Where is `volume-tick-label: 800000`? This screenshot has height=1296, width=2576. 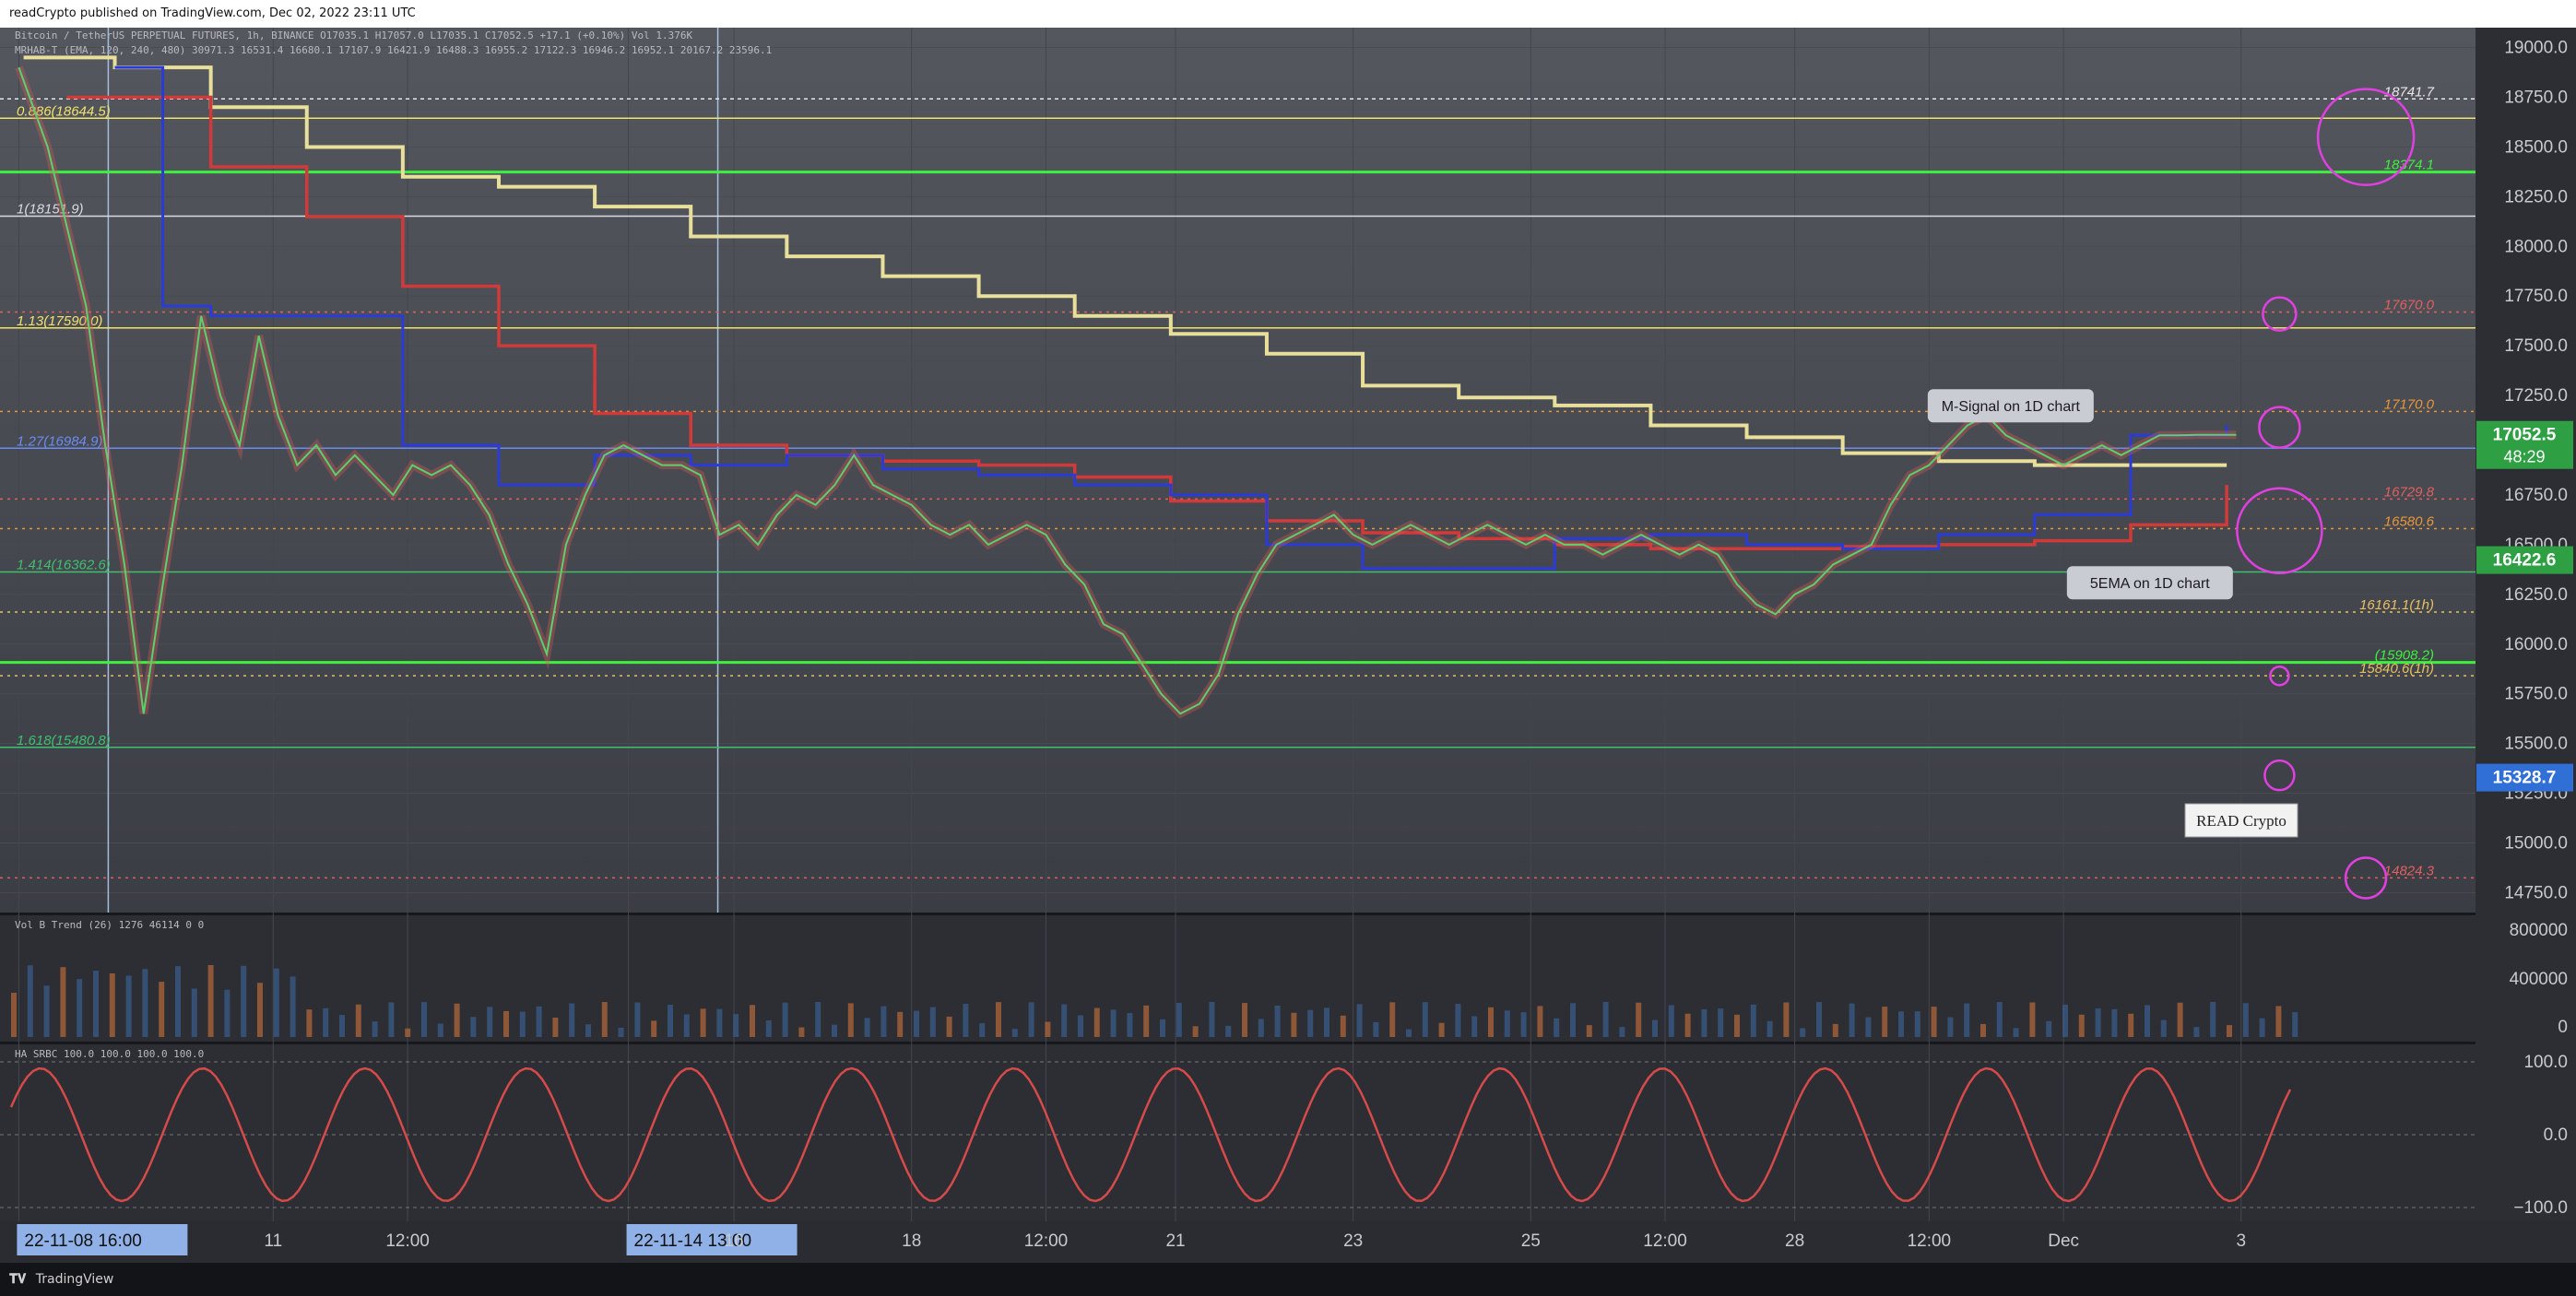
volume-tick-label: 800000 is located at coordinates (2539, 930).